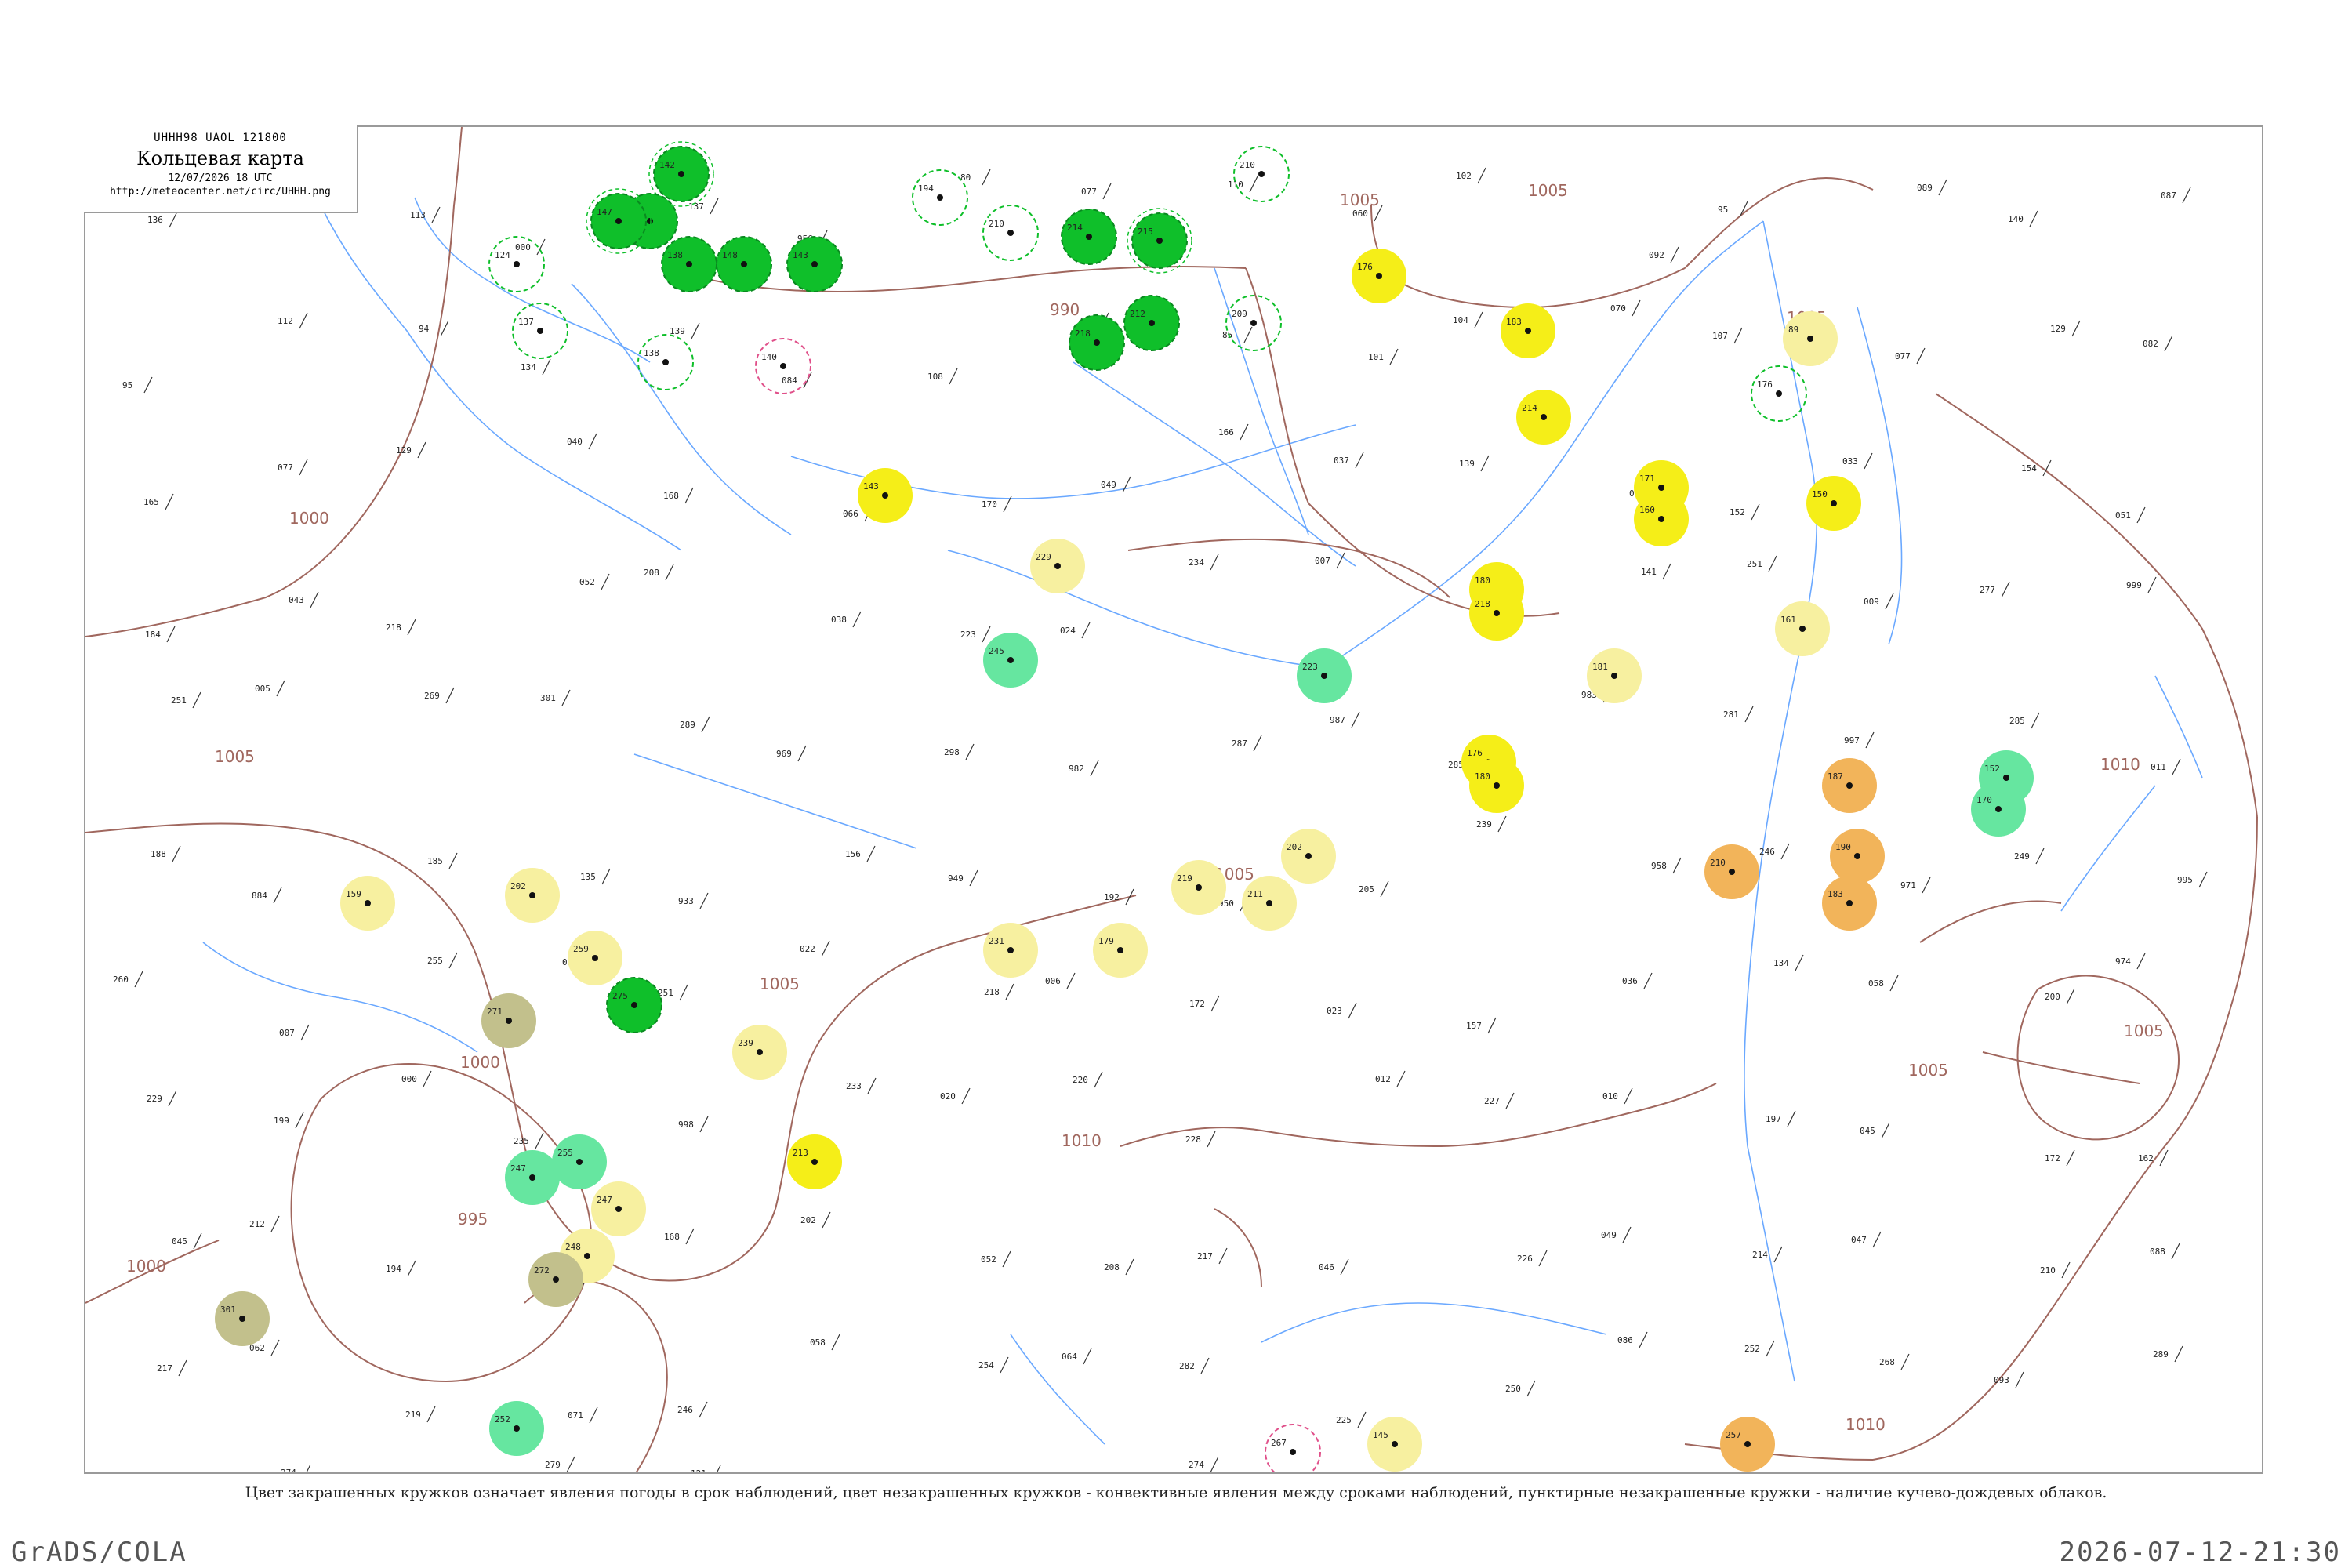 This screenshot has width=2352, height=1568. What do you see at coordinates (1279, 1443) in the screenshot?
I see `station-value: 267` at bounding box center [1279, 1443].